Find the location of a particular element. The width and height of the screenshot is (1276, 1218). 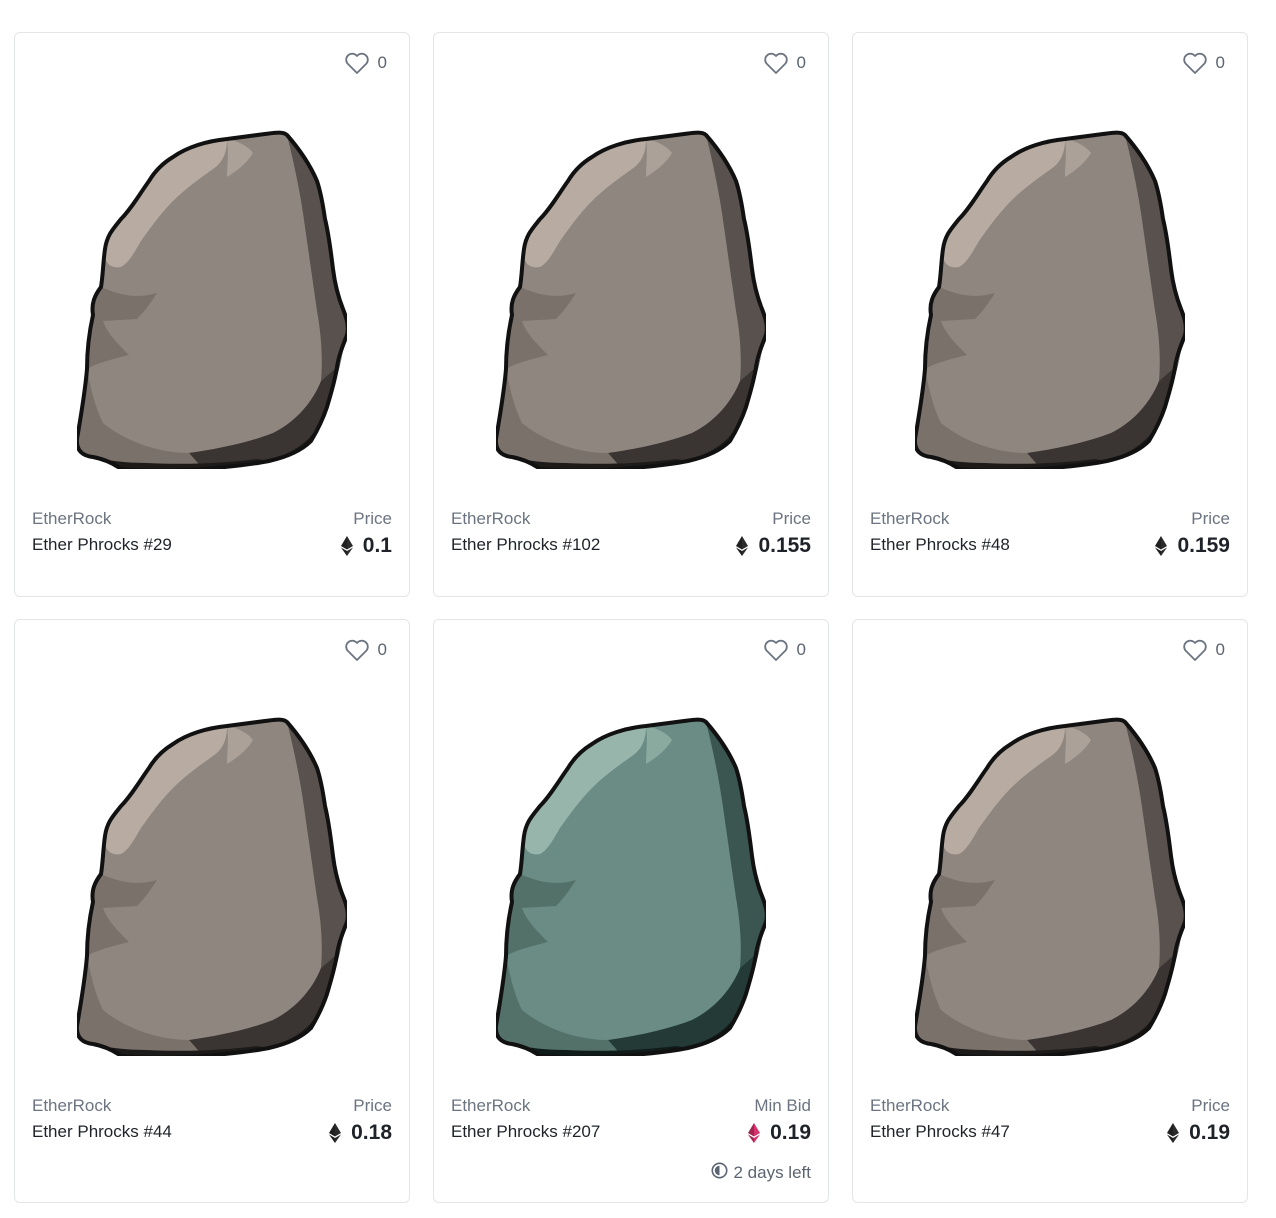

nft-card: 0 EtherRock Ether Phrocks #29 Price 0.1 is located at coordinates (212, 314).